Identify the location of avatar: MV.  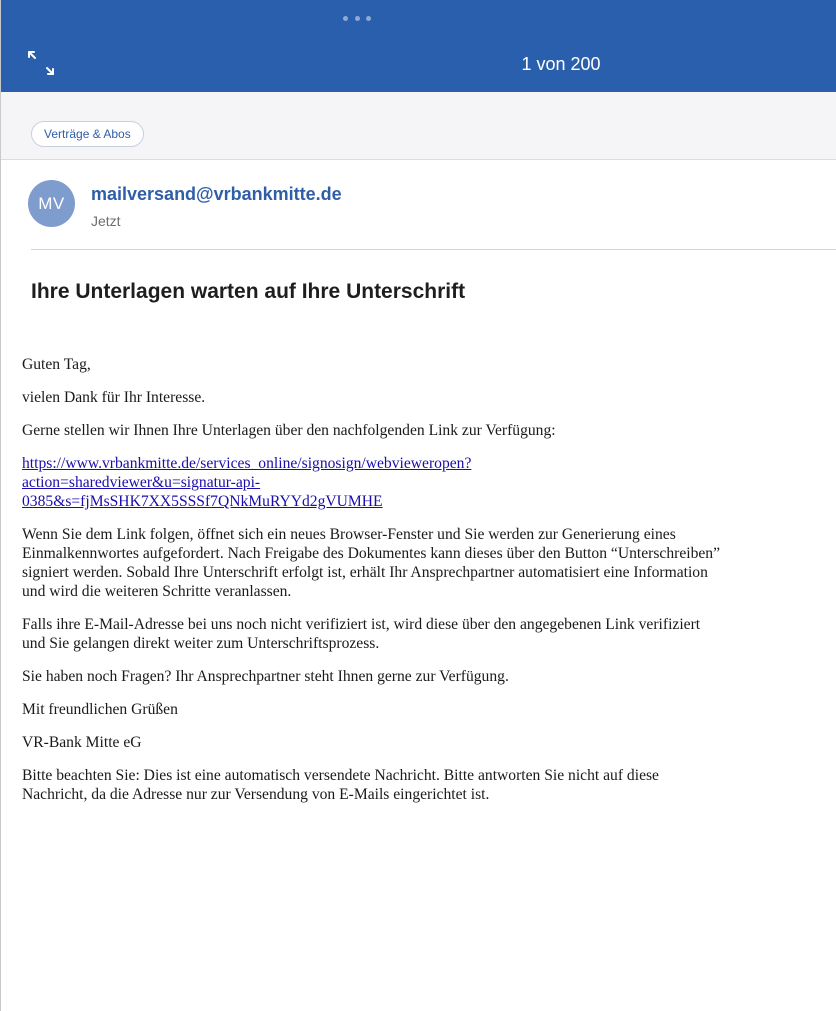
(51, 203).